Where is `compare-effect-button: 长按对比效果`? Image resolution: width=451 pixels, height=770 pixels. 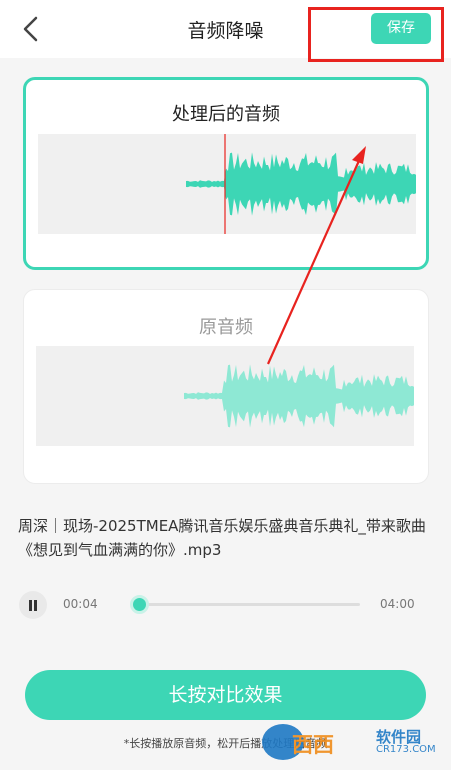 compare-effect-button: 长按对比效果 is located at coordinates (225, 695).